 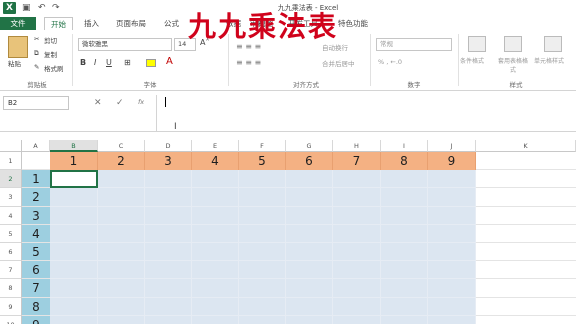 What do you see at coordinates (309, 179) in the screenshot?
I see `cell-g2` at bounding box center [309, 179].